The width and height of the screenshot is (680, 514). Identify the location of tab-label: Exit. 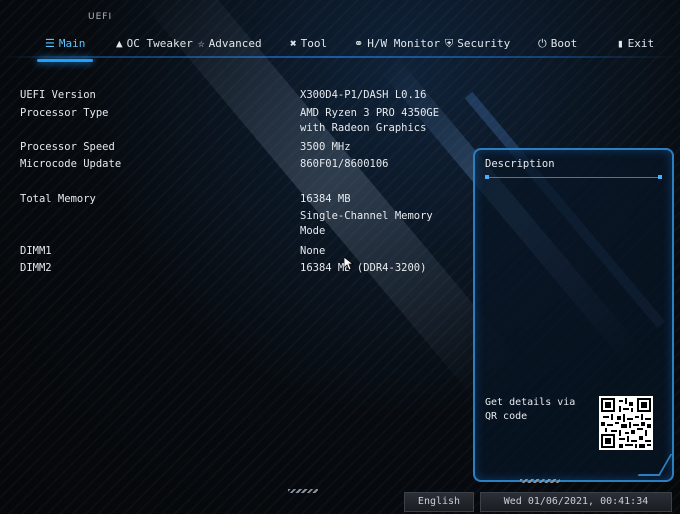
(641, 43).